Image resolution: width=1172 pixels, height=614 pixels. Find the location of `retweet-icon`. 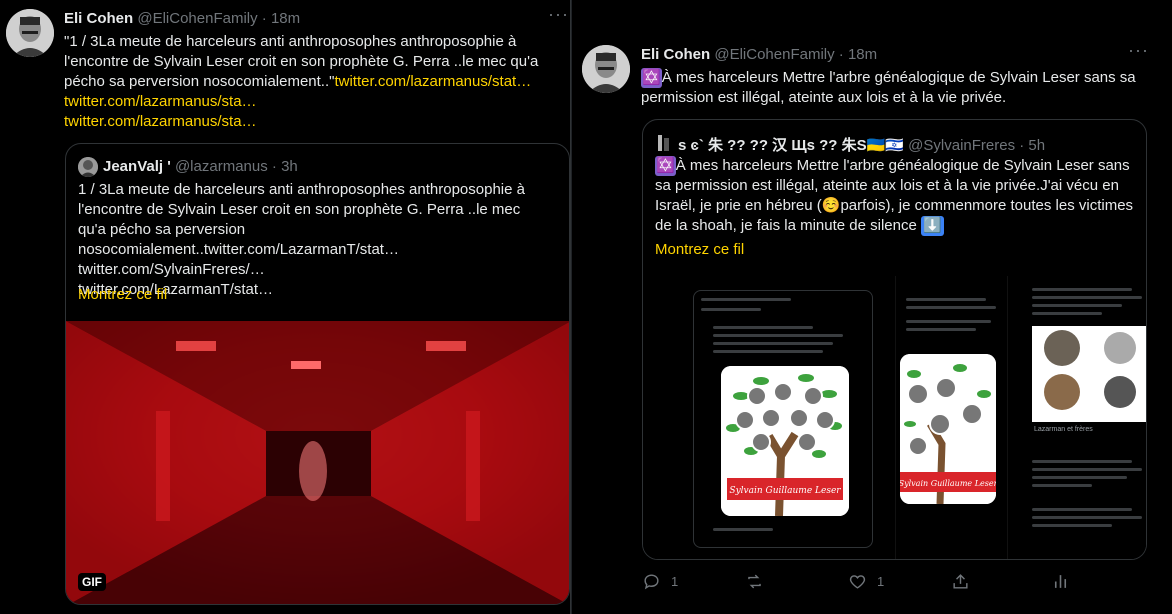

retweet-icon is located at coordinates (754, 581).